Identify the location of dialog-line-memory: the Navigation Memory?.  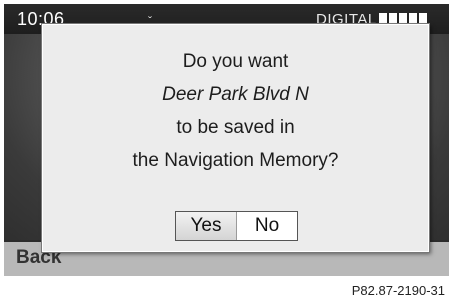
(235, 160).